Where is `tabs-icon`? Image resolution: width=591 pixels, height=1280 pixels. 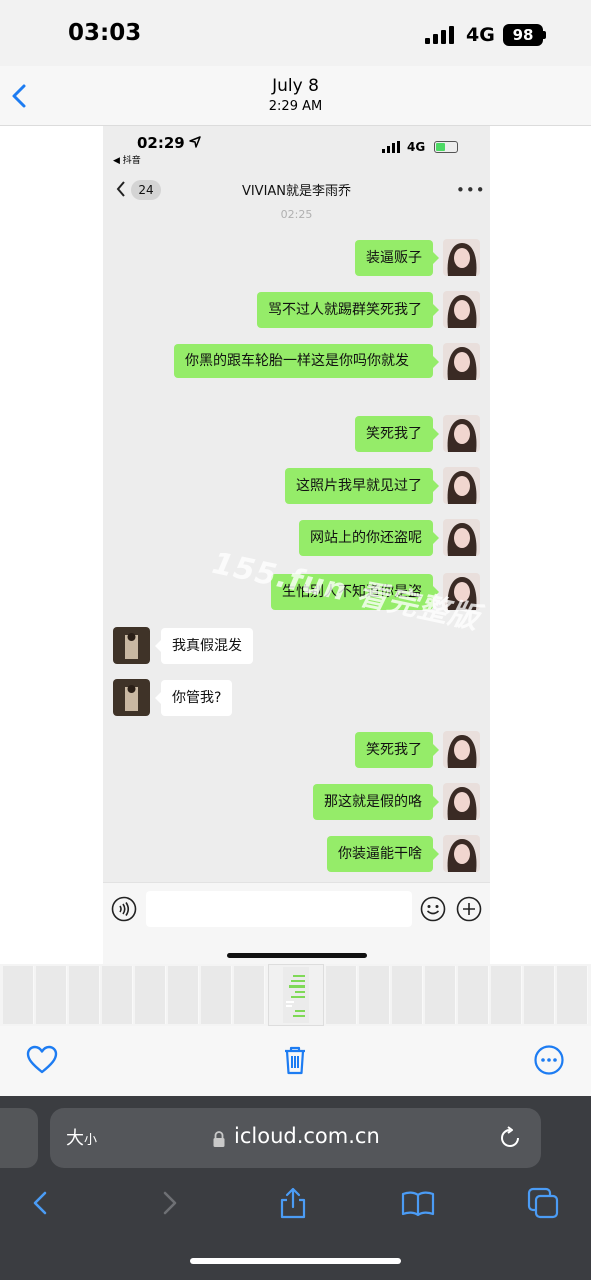 tabs-icon is located at coordinates (543, 1203).